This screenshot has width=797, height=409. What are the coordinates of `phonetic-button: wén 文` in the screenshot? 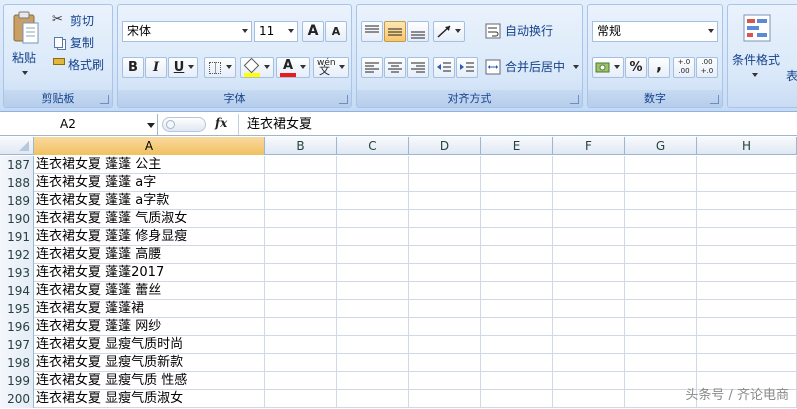 It's located at (331, 67).